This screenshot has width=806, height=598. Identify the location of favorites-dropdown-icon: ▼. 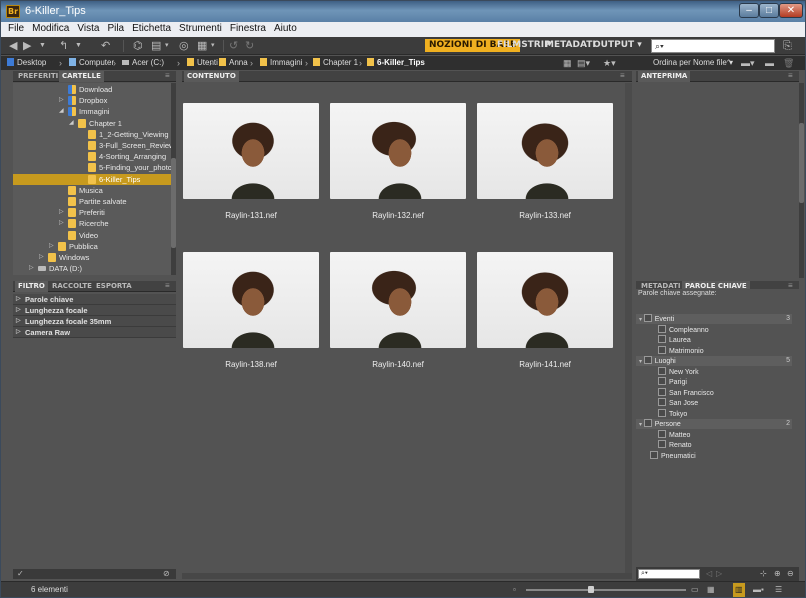
(78, 46).